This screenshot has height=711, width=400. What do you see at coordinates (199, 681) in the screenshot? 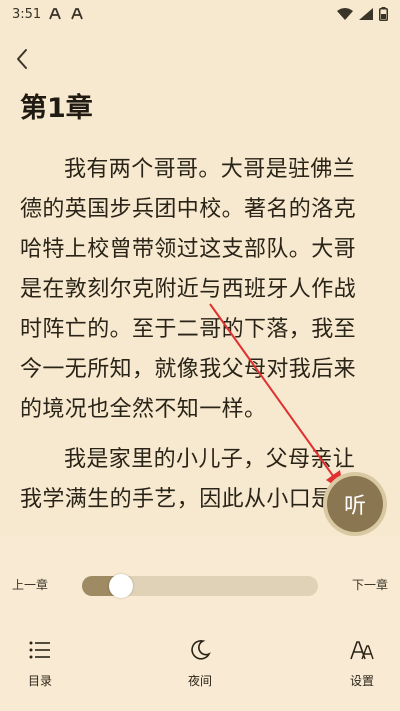
I see `nav-item-label: 夜间` at bounding box center [199, 681].